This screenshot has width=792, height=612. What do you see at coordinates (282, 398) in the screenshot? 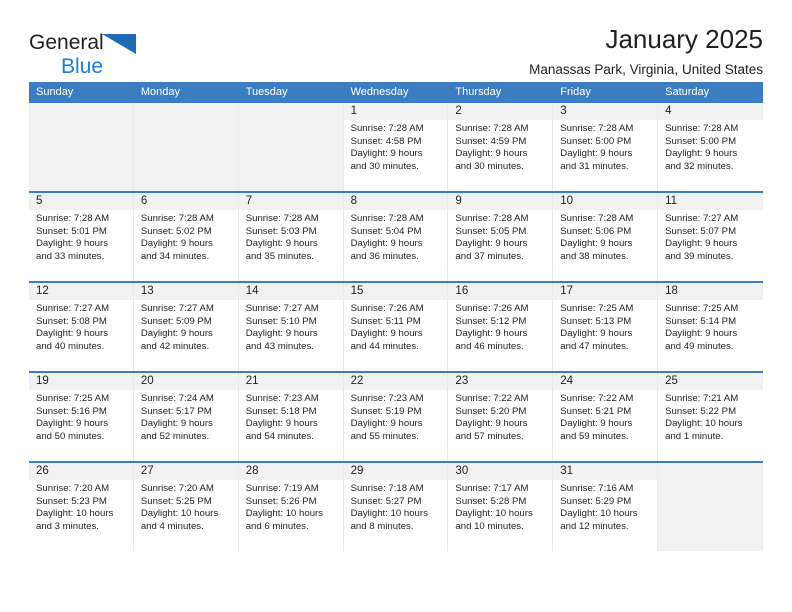
I see `sunrise-text: Sunrise: 7:23 AM` at bounding box center [282, 398].